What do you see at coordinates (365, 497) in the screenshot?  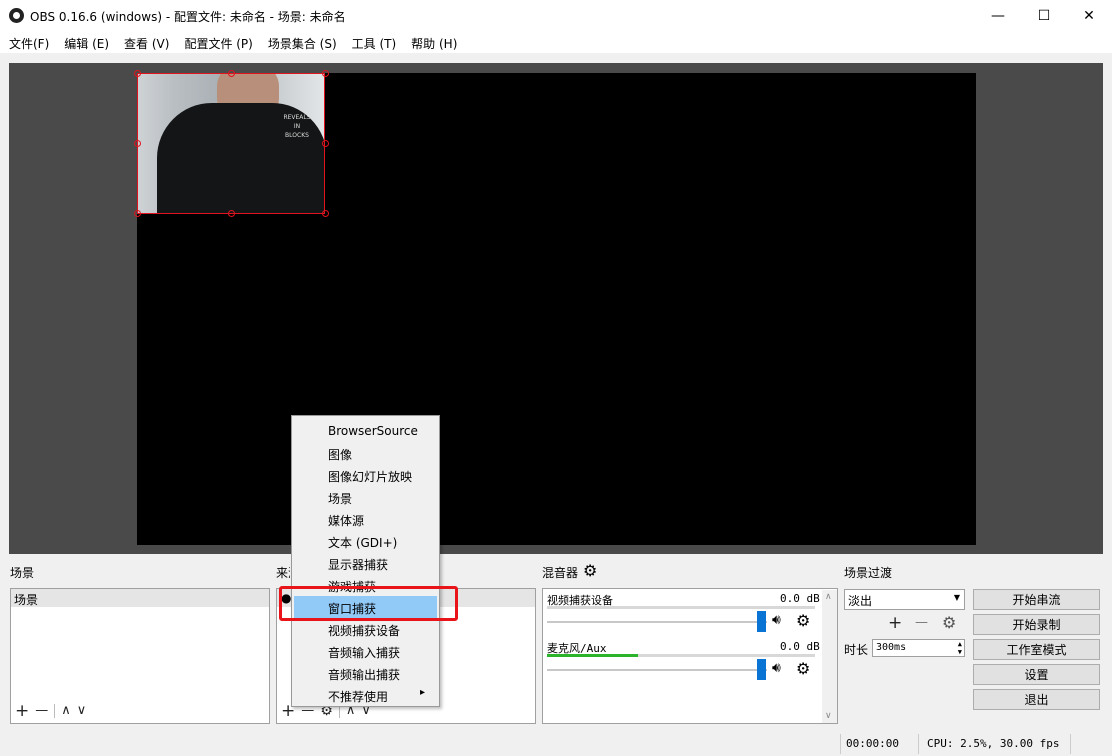 I see `menu-item-scene: 场景` at bounding box center [365, 497].